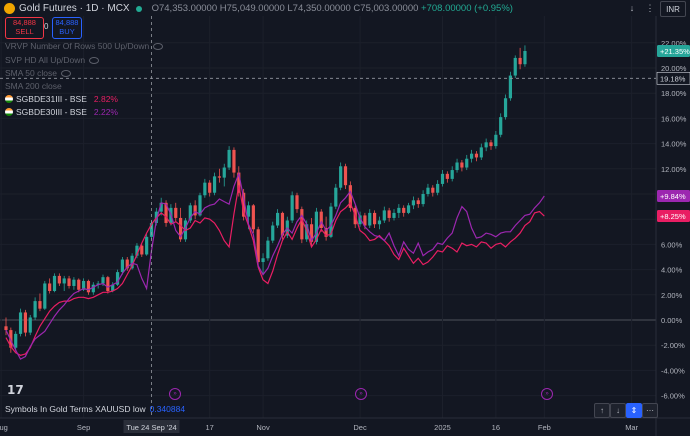 This screenshot has width=690, height=436. Describe the element at coordinates (674, 68) in the screenshot. I see `y-tick-label: 20.00%` at that location.